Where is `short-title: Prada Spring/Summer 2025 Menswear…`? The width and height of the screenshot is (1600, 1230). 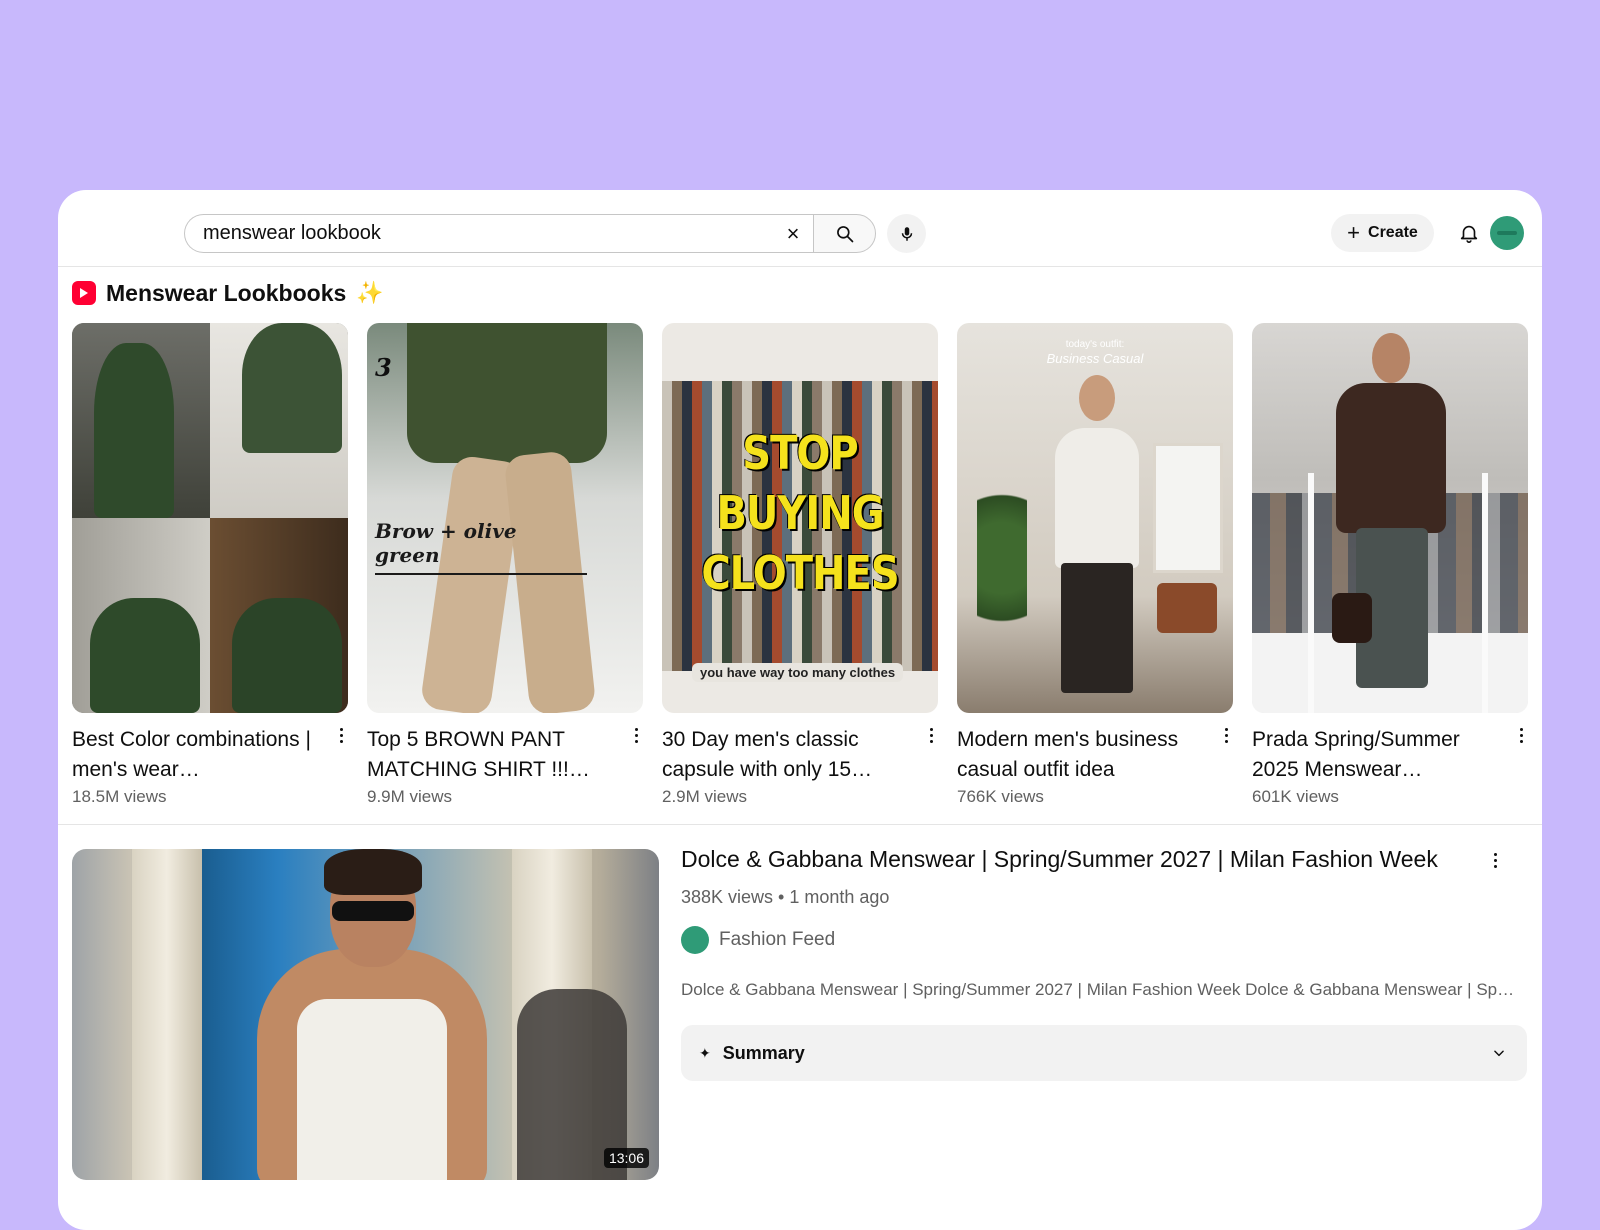 short-title: Prada Spring/Summer 2025 Menswear… is located at coordinates (1377, 755).